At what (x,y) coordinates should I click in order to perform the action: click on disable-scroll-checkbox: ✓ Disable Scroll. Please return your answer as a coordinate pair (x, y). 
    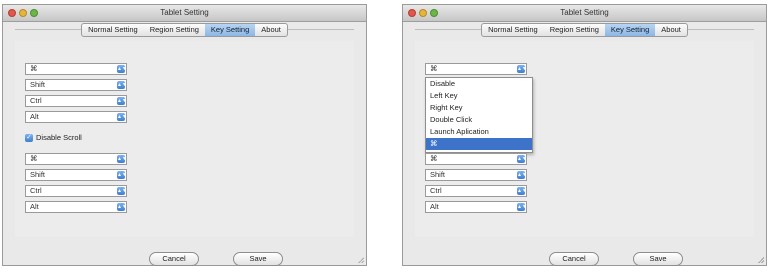
    Looking at the image, I should click on (53, 137).